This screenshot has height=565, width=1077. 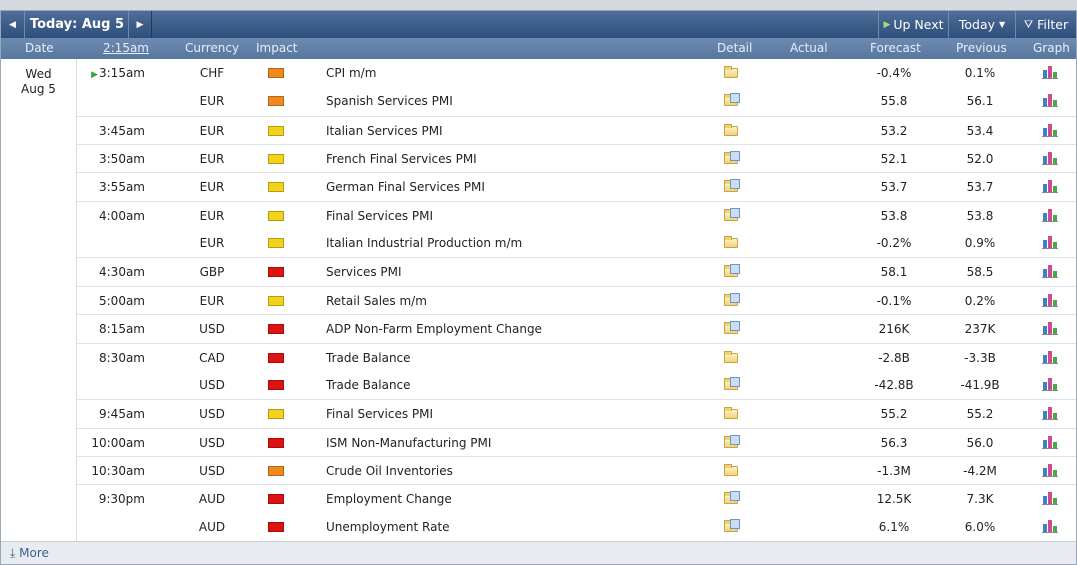 I want to click on event-title: Crude Oil Inventories, so click(x=389, y=471).